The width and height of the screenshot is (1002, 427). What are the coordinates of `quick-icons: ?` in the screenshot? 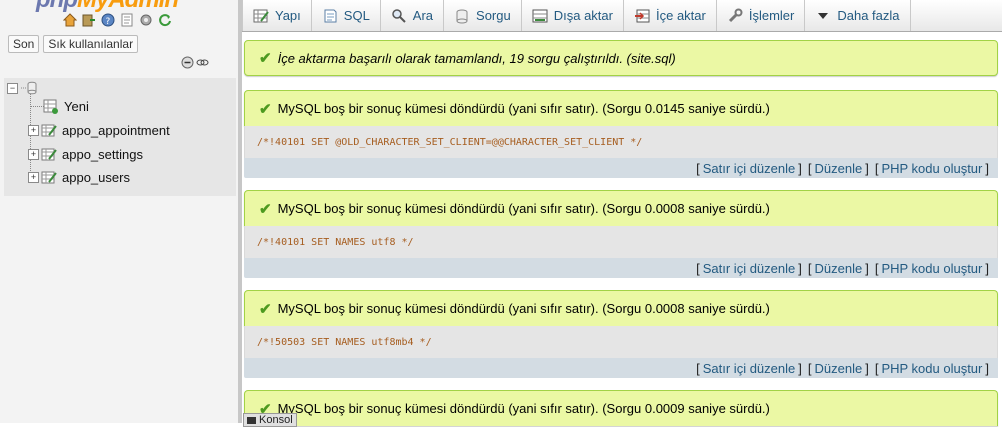 It's located at (117, 19).